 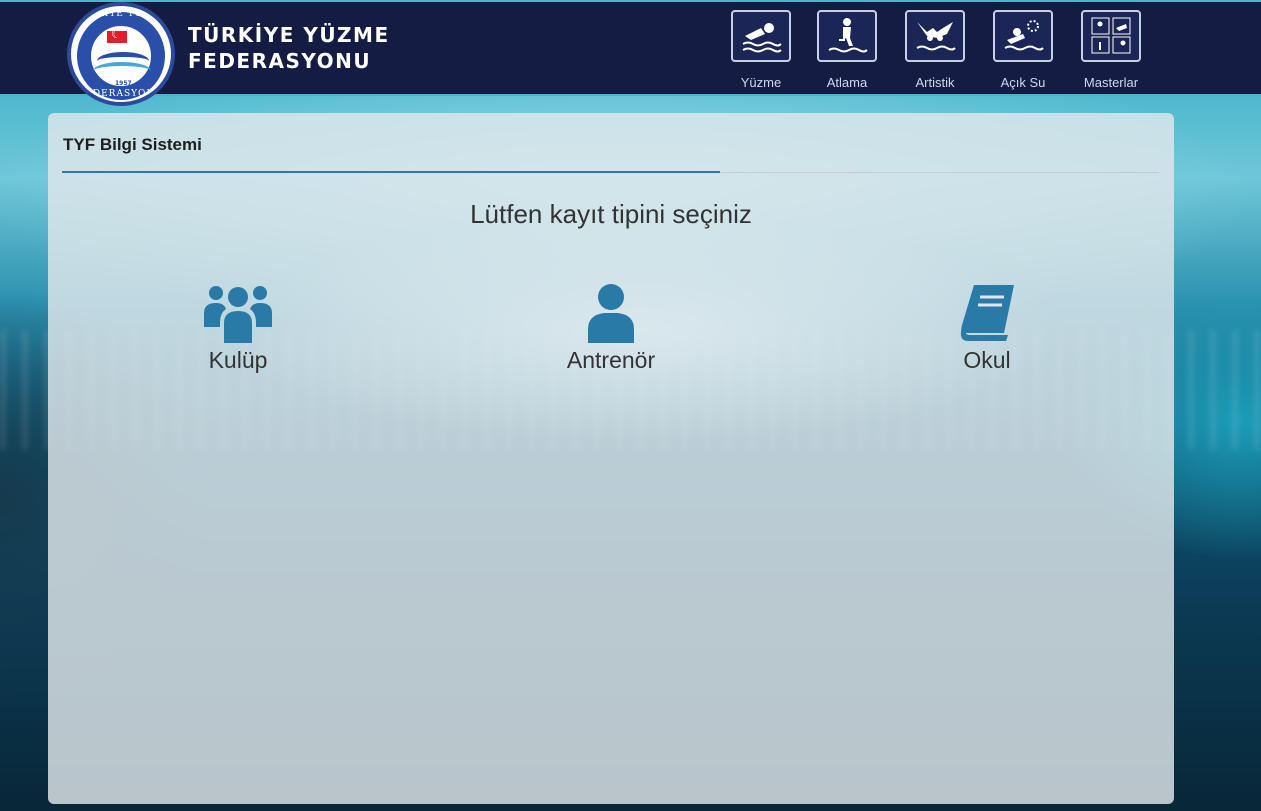 What do you see at coordinates (289, 35) in the screenshot?
I see `brand-line-1: TÜRKİYE YÜZME` at bounding box center [289, 35].